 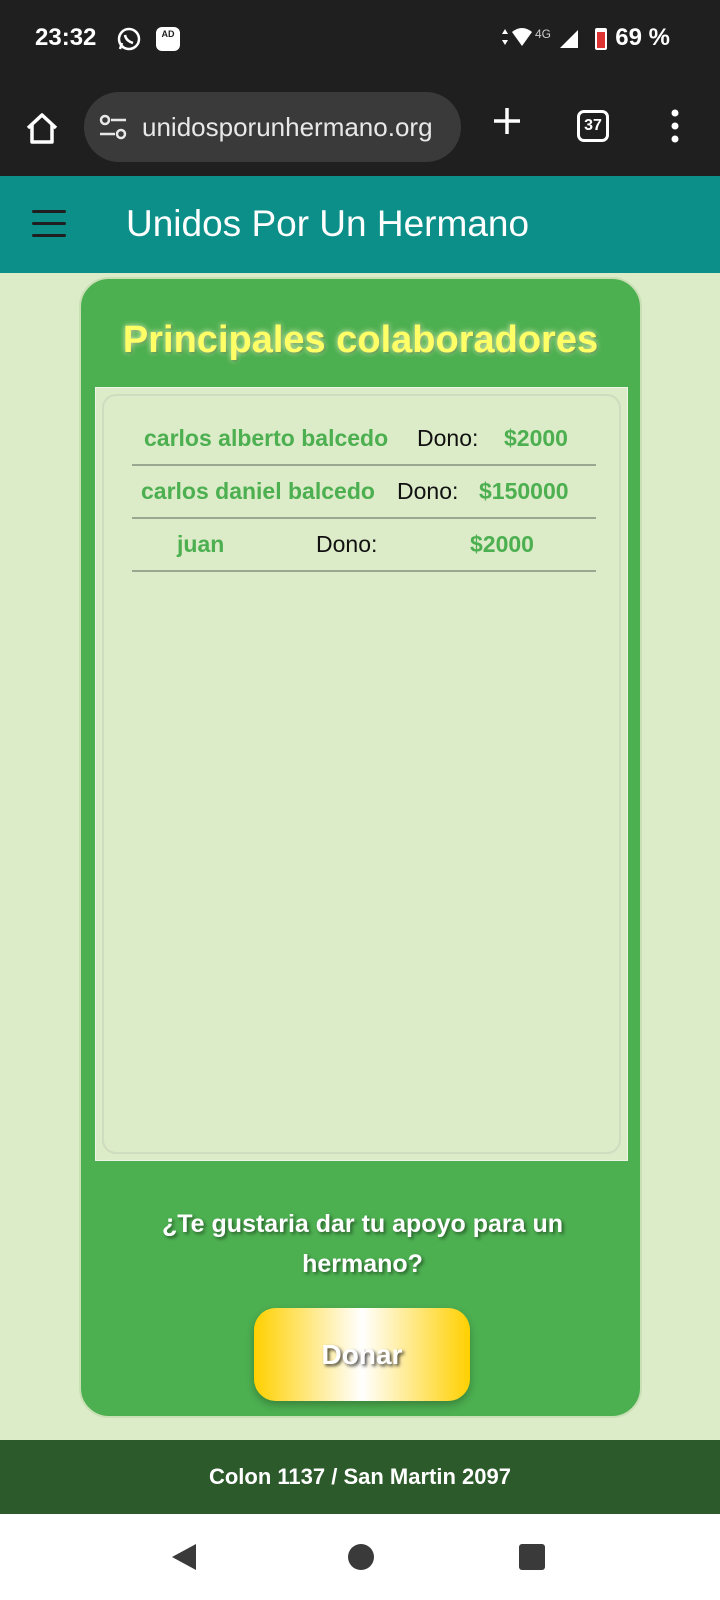 I want to click on footer-address: Colon 1137 / San Martin 2097, so click(x=360, y=1477).